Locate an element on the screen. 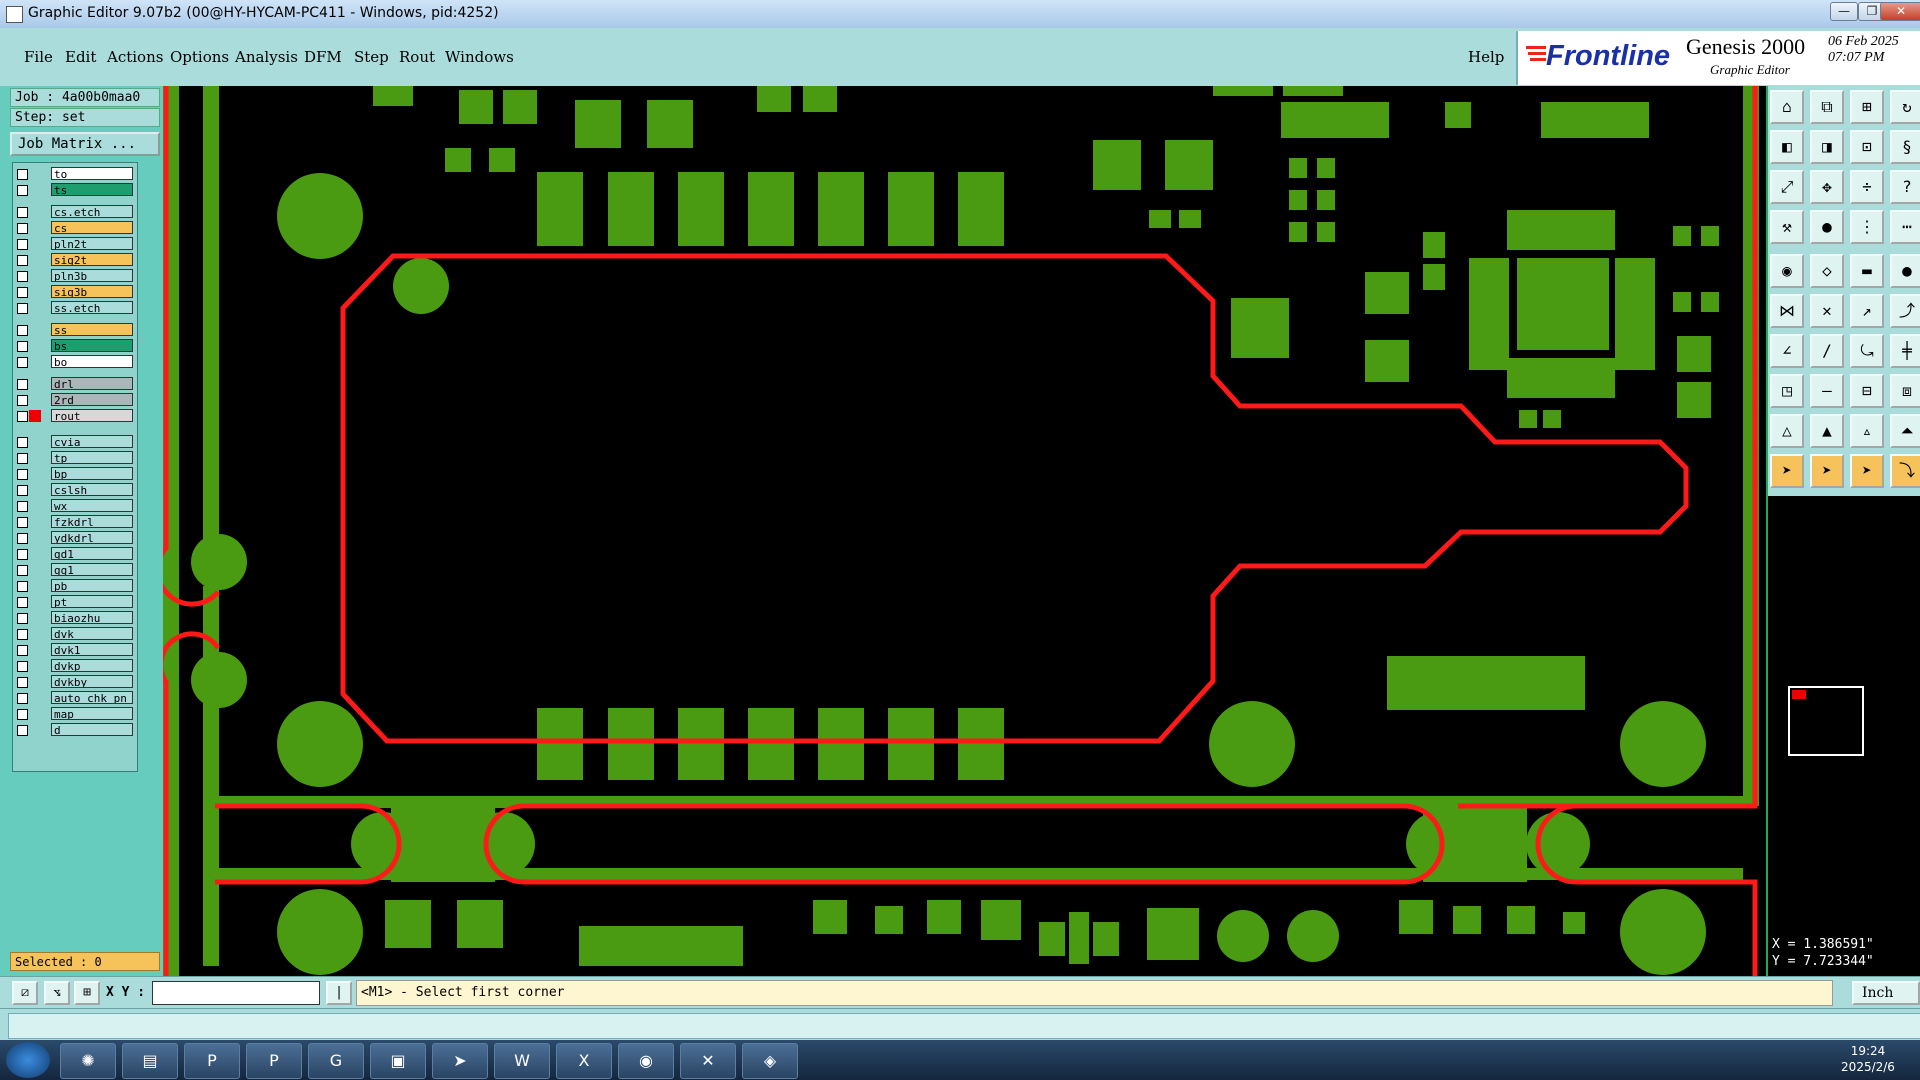  layer-row-tp: tp is located at coordinates (75, 458).